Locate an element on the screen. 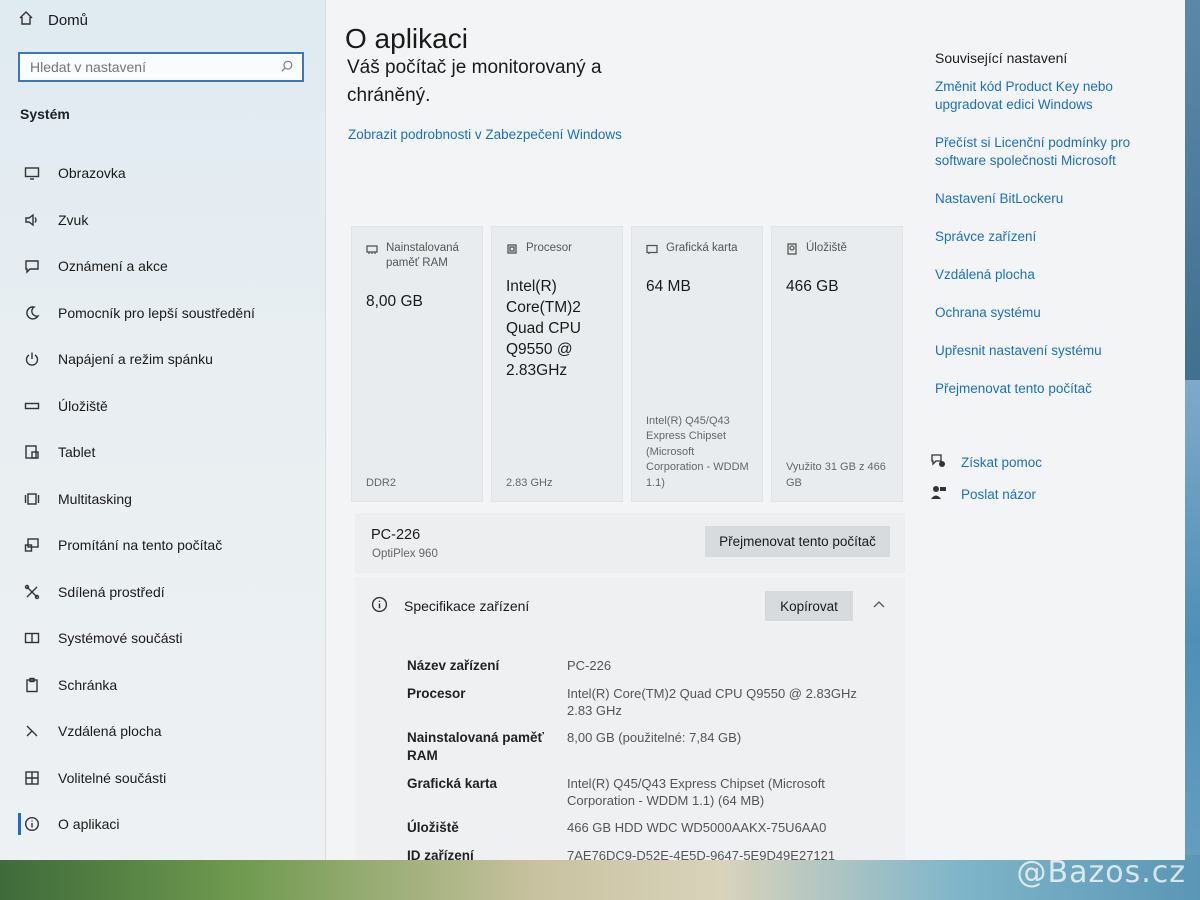 This screenshot has height=900, width=1200. spec-key: ID zařízení is located at coordinates (440, 854).